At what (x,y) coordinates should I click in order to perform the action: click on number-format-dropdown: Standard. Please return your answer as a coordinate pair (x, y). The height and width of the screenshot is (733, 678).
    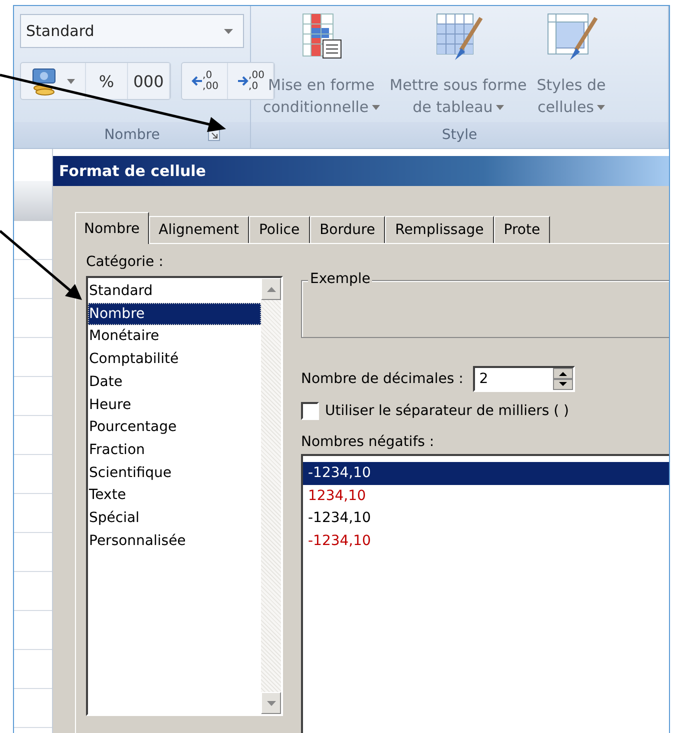
    Looking at the image, I should click on (132, 31).